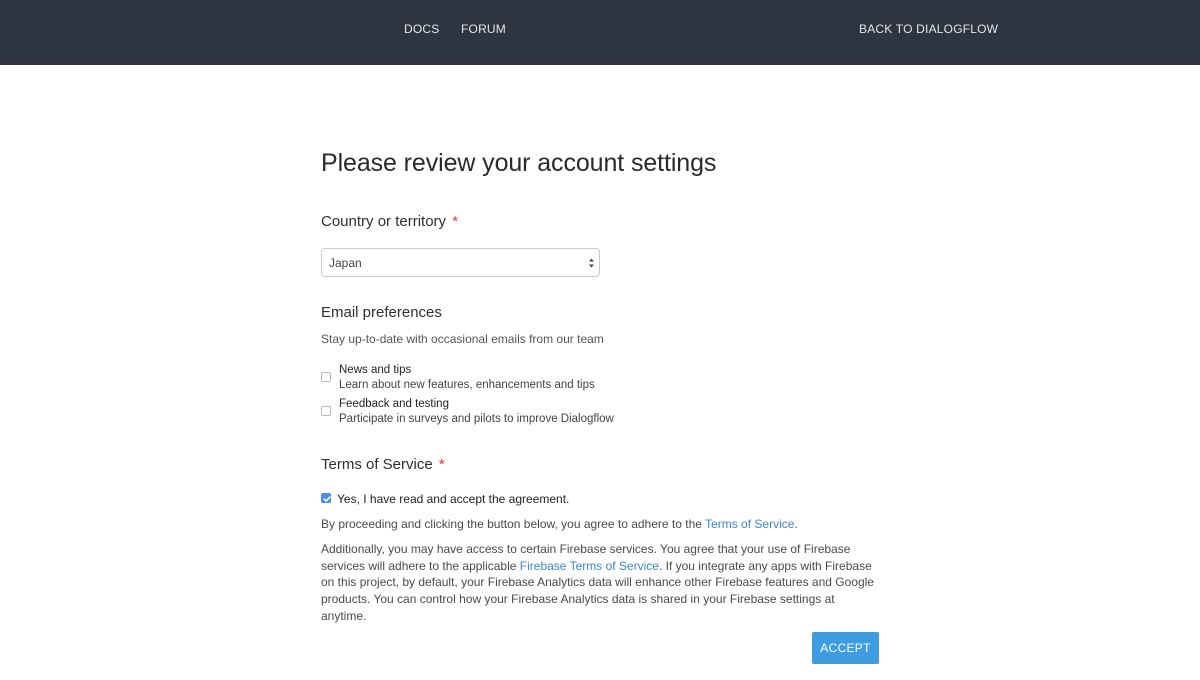 Image resolution: width=1200 pixels, height=680 pixels. Describe the element at coordinates (394, 404) in the screenshot. I see `option-title: Feedback and testing` at that location.